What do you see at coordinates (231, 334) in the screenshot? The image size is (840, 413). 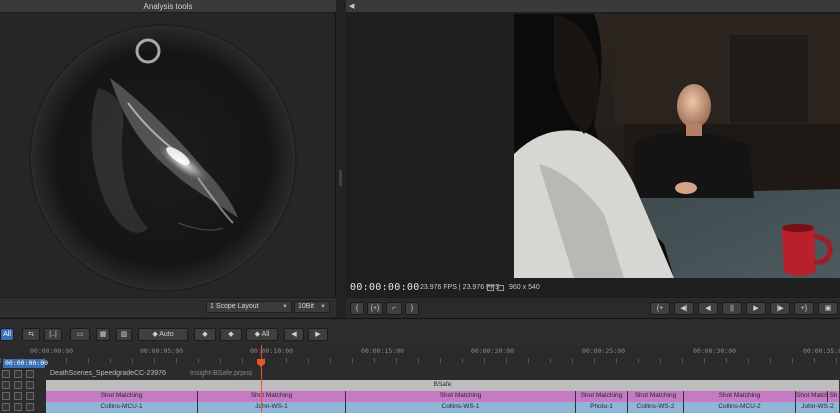 I see `add-keyframe-button: ◆` at bounding box center [231, 334].